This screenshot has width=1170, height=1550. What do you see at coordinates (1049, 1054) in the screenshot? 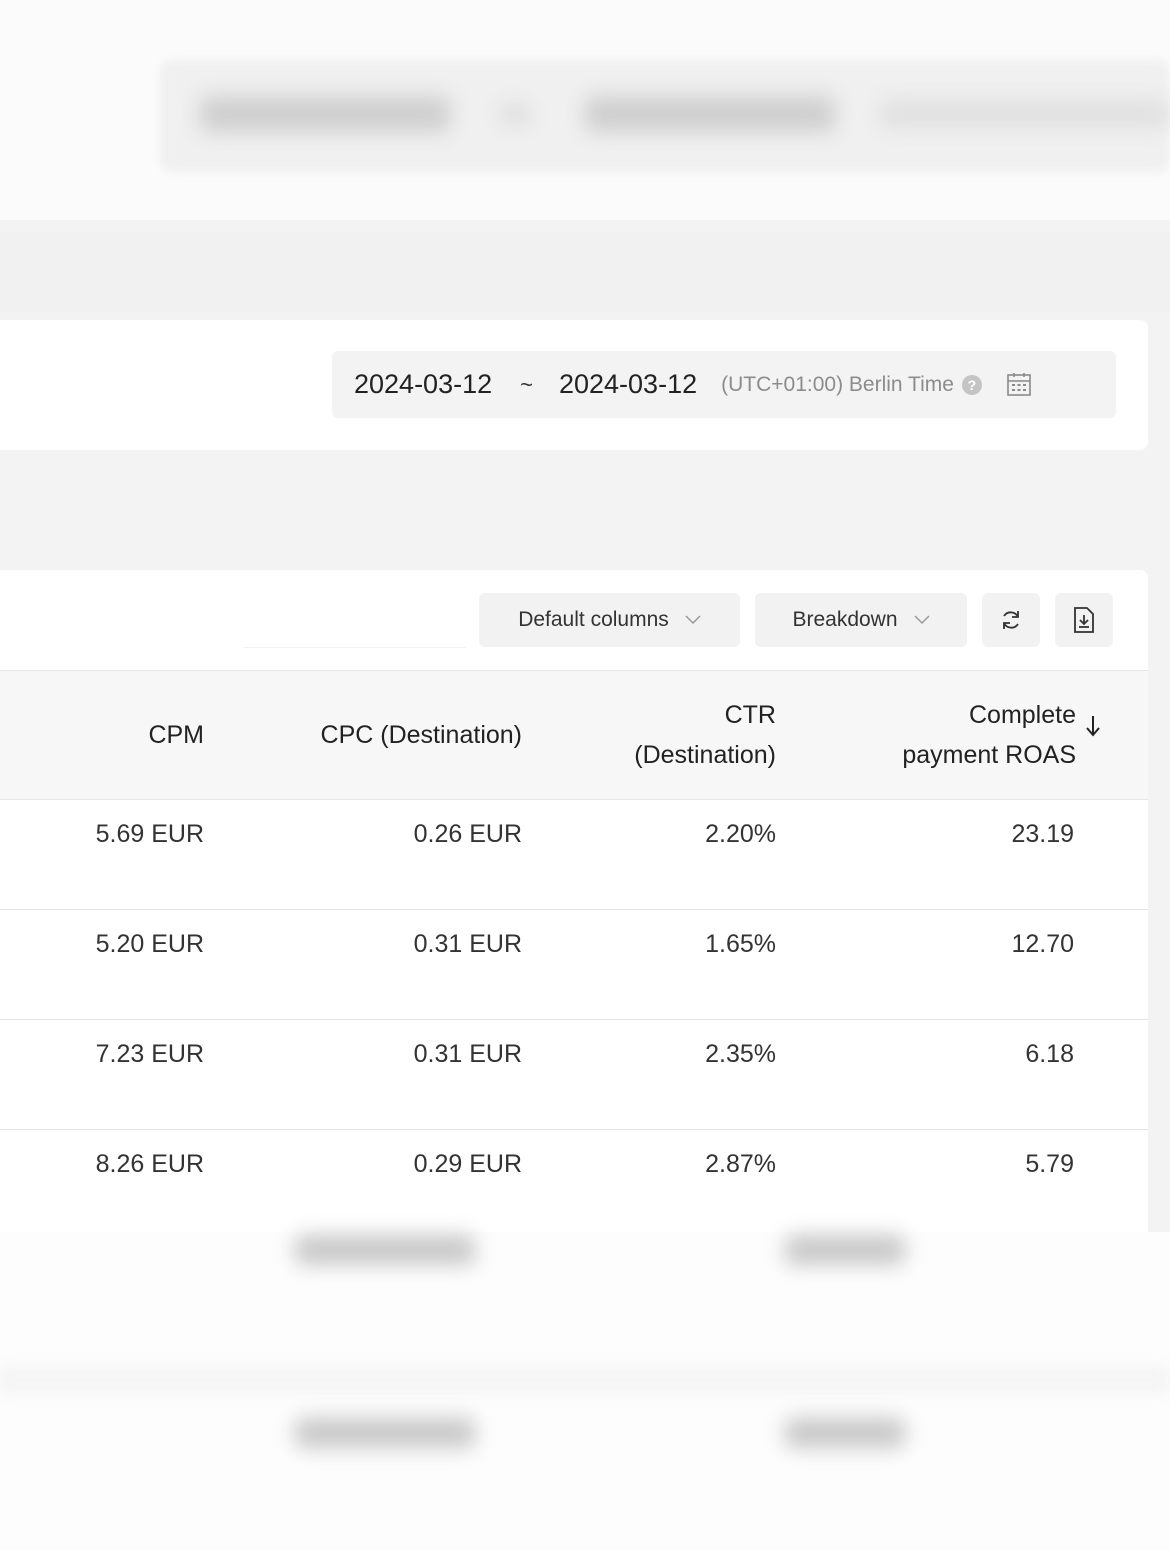
I see `roas-cell: 6.18` at bounding box center [1049, 1054].